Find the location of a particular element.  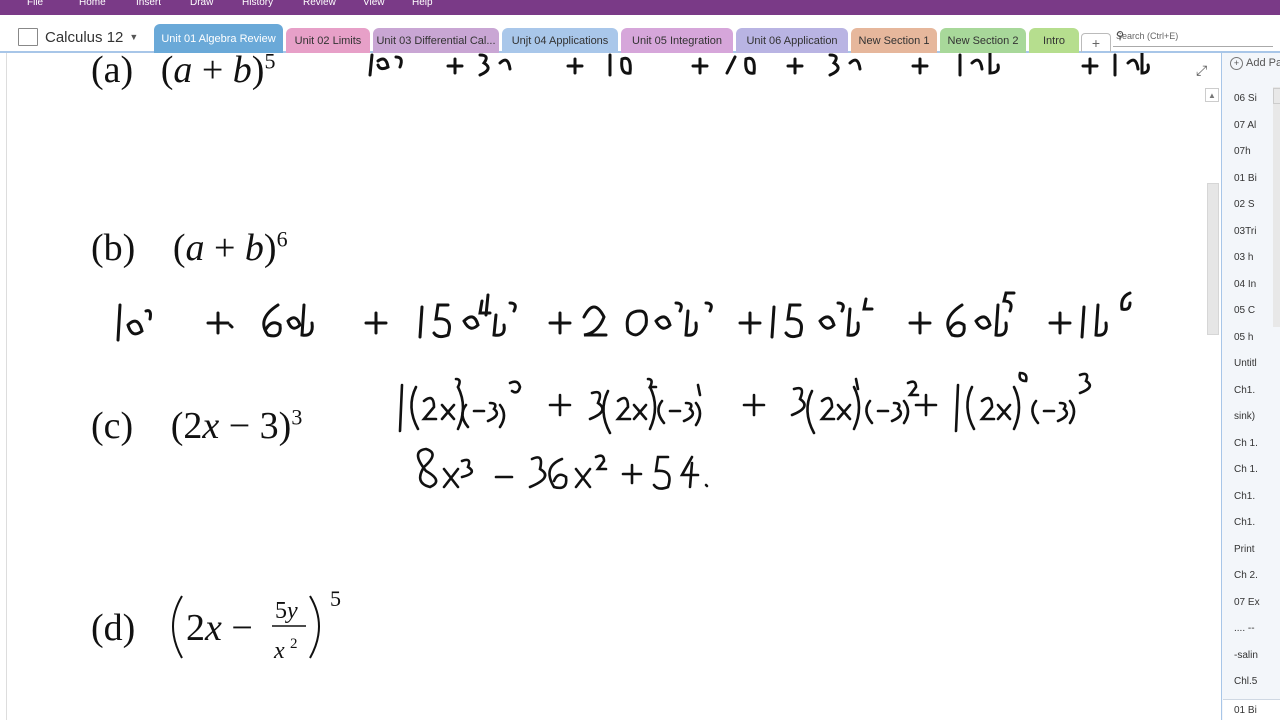

add-page-label: Add Pa is located at coordinates (1263, 63).